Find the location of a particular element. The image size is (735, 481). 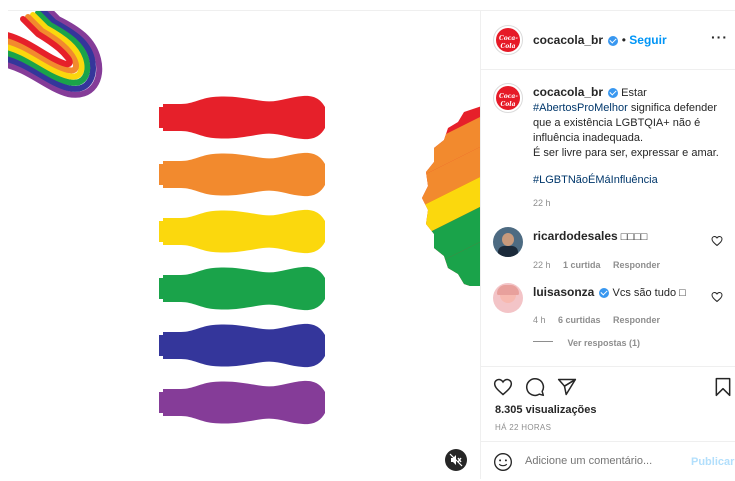

rainbow-bottle-cap is located at coordinates (451, 196).